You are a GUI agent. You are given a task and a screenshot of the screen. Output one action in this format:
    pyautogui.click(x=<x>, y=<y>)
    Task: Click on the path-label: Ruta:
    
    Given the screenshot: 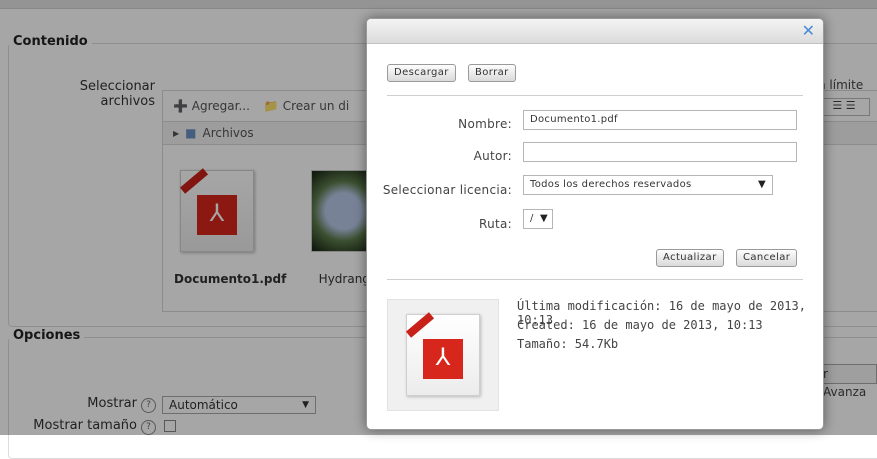 What is the action you would take?
    pyautogui.click(x=495, y=224)
    